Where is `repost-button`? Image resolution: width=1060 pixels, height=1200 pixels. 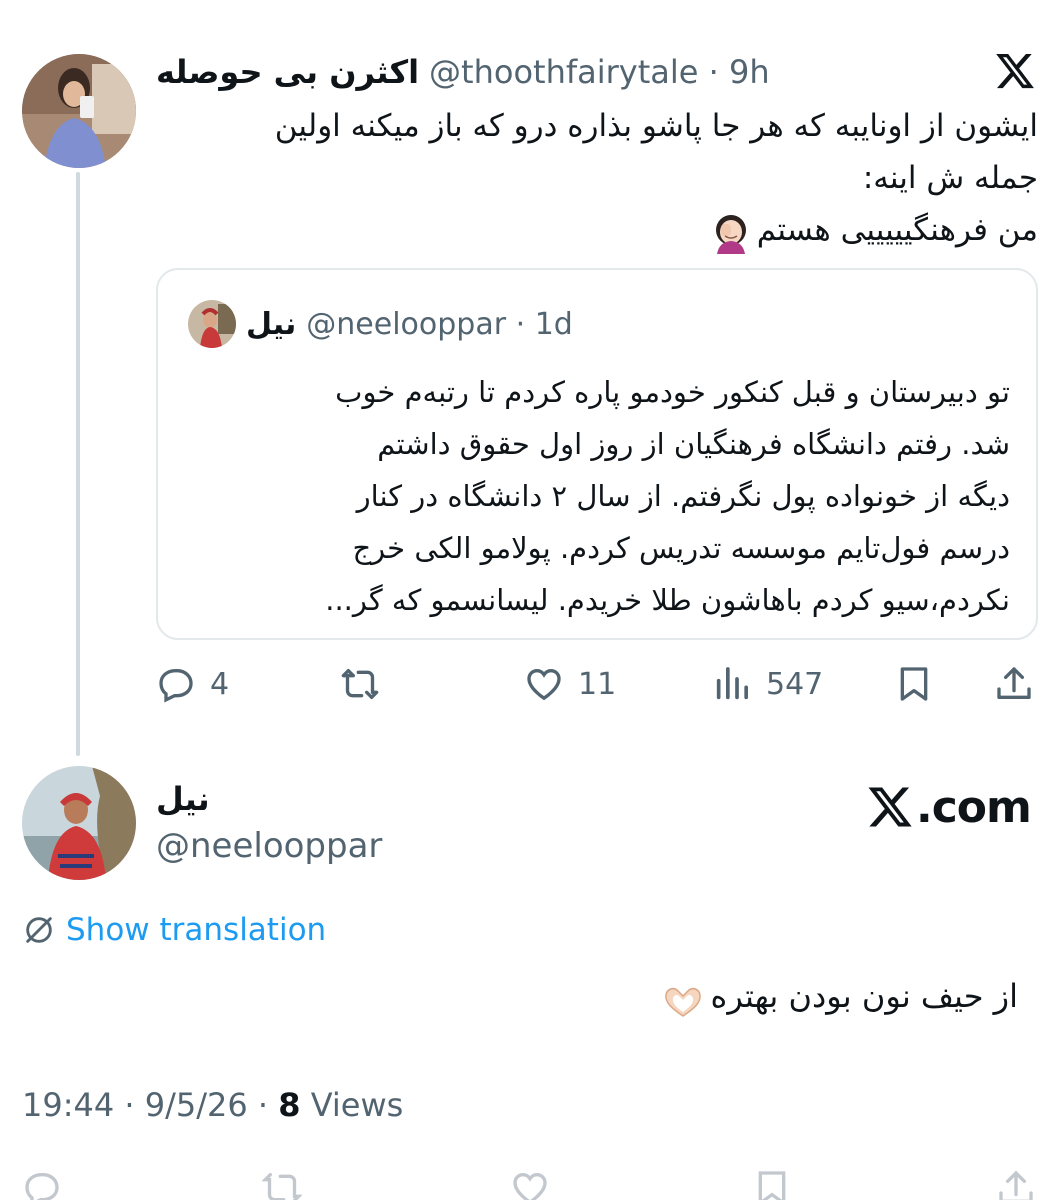
repost-button is located at coordinates (360, 684).